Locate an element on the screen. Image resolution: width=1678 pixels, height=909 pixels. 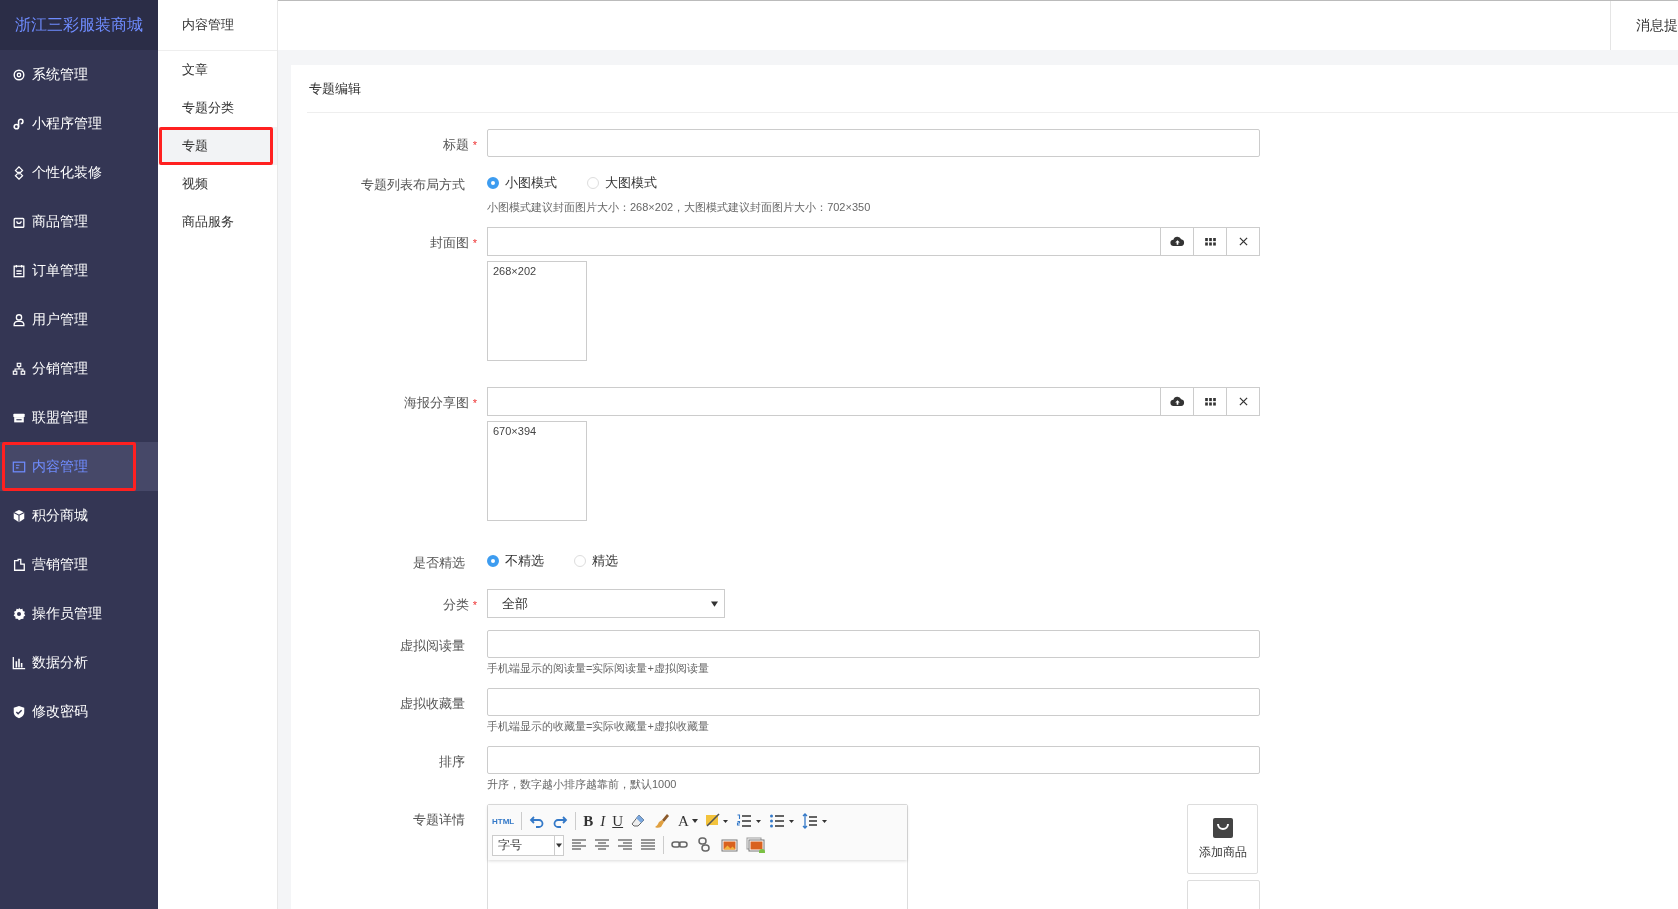
gear-icon is located at coordinates (19, 74).